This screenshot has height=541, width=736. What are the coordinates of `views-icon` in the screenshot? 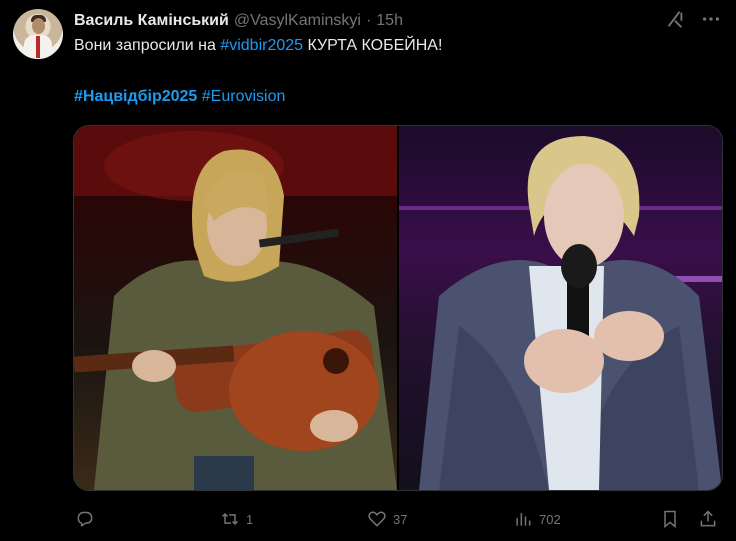 It's located at (523, 519).